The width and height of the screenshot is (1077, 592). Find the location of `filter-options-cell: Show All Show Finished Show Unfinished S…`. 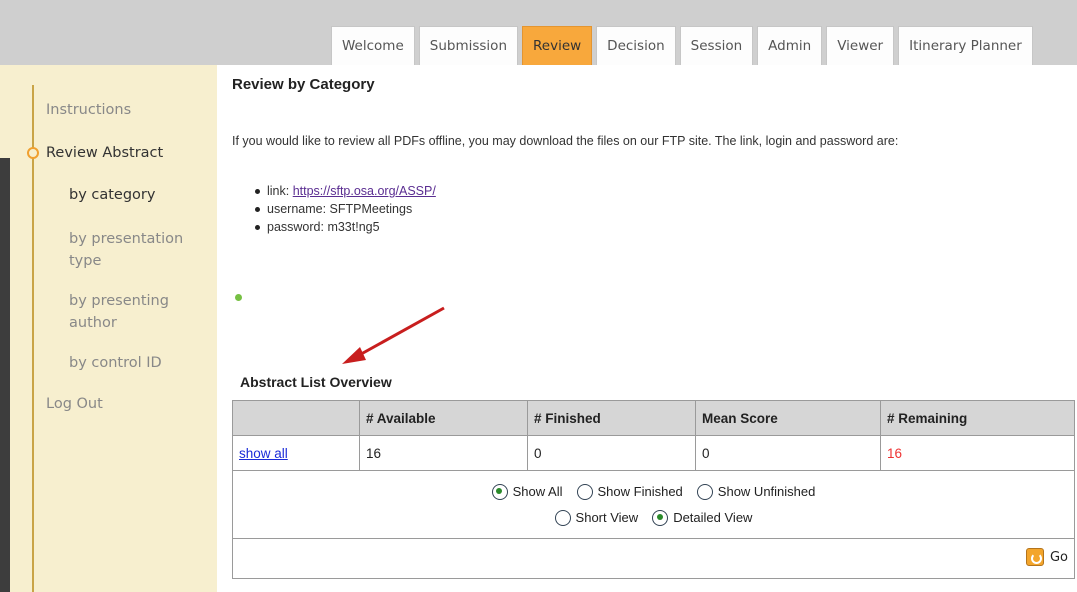

filter-options-cell: Show All Show Finished Show Unfinished S… is located at coordinates (653, 504).